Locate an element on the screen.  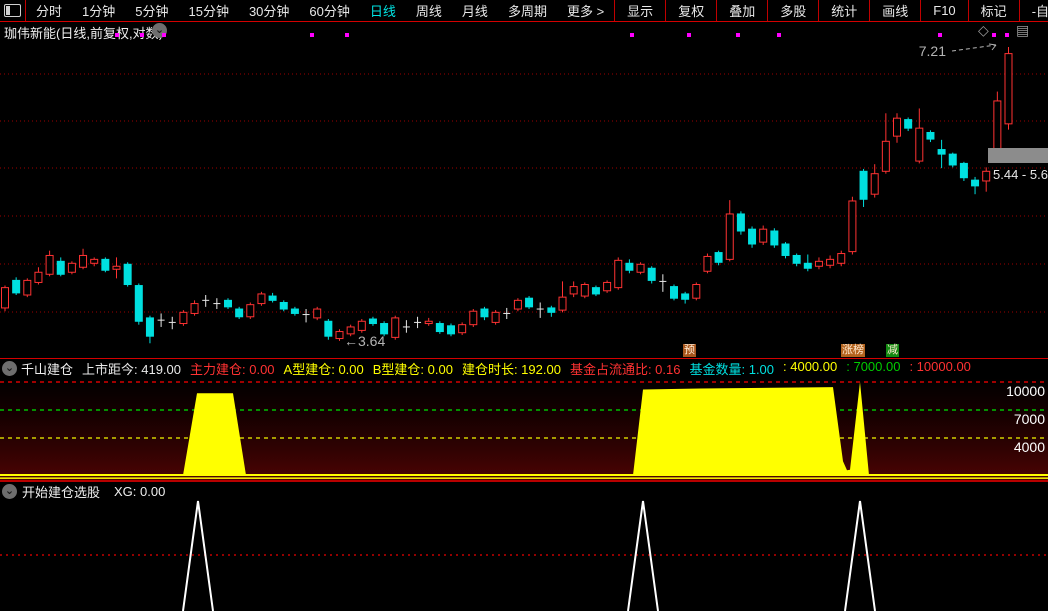
toolbar-item-画线: 画线 is located at coordinates (895, 10).